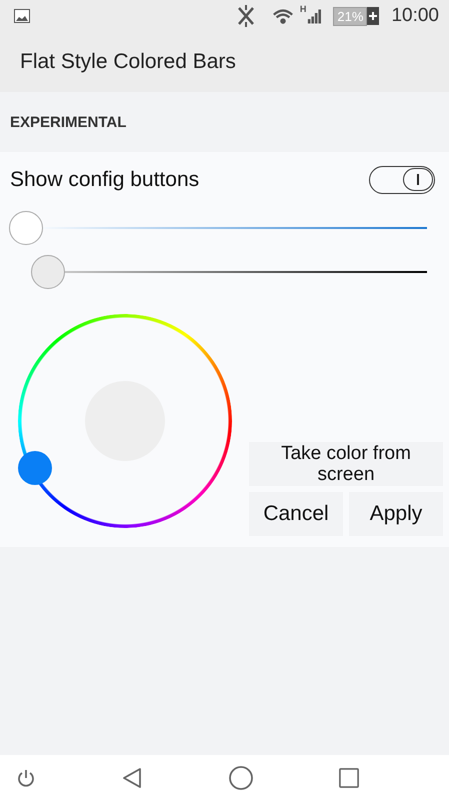  I want to click on wifi-icon, so click(283, 16).